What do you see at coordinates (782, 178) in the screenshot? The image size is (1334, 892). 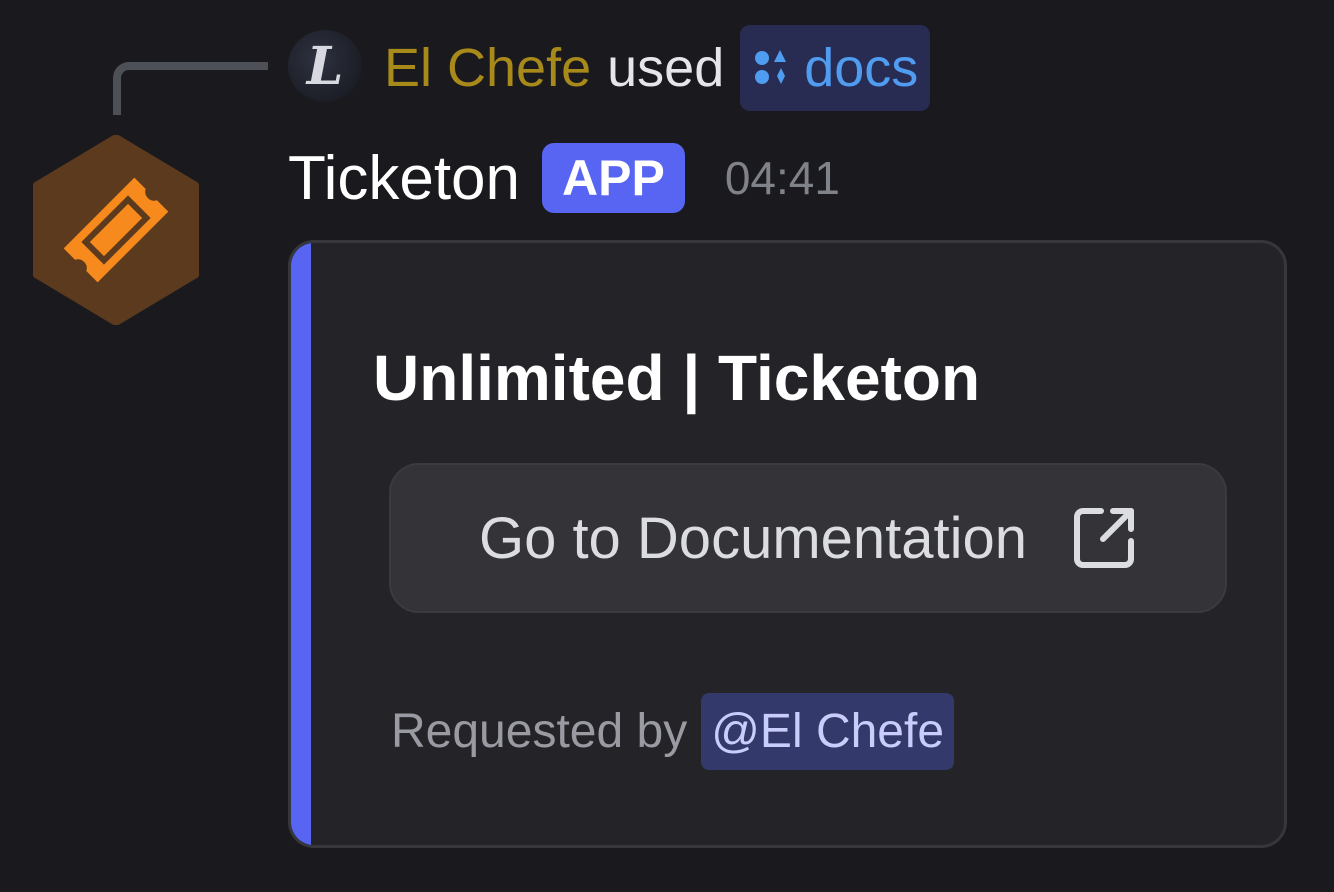 I see `timestamp: 04:41` at bounding box center [782, 178].